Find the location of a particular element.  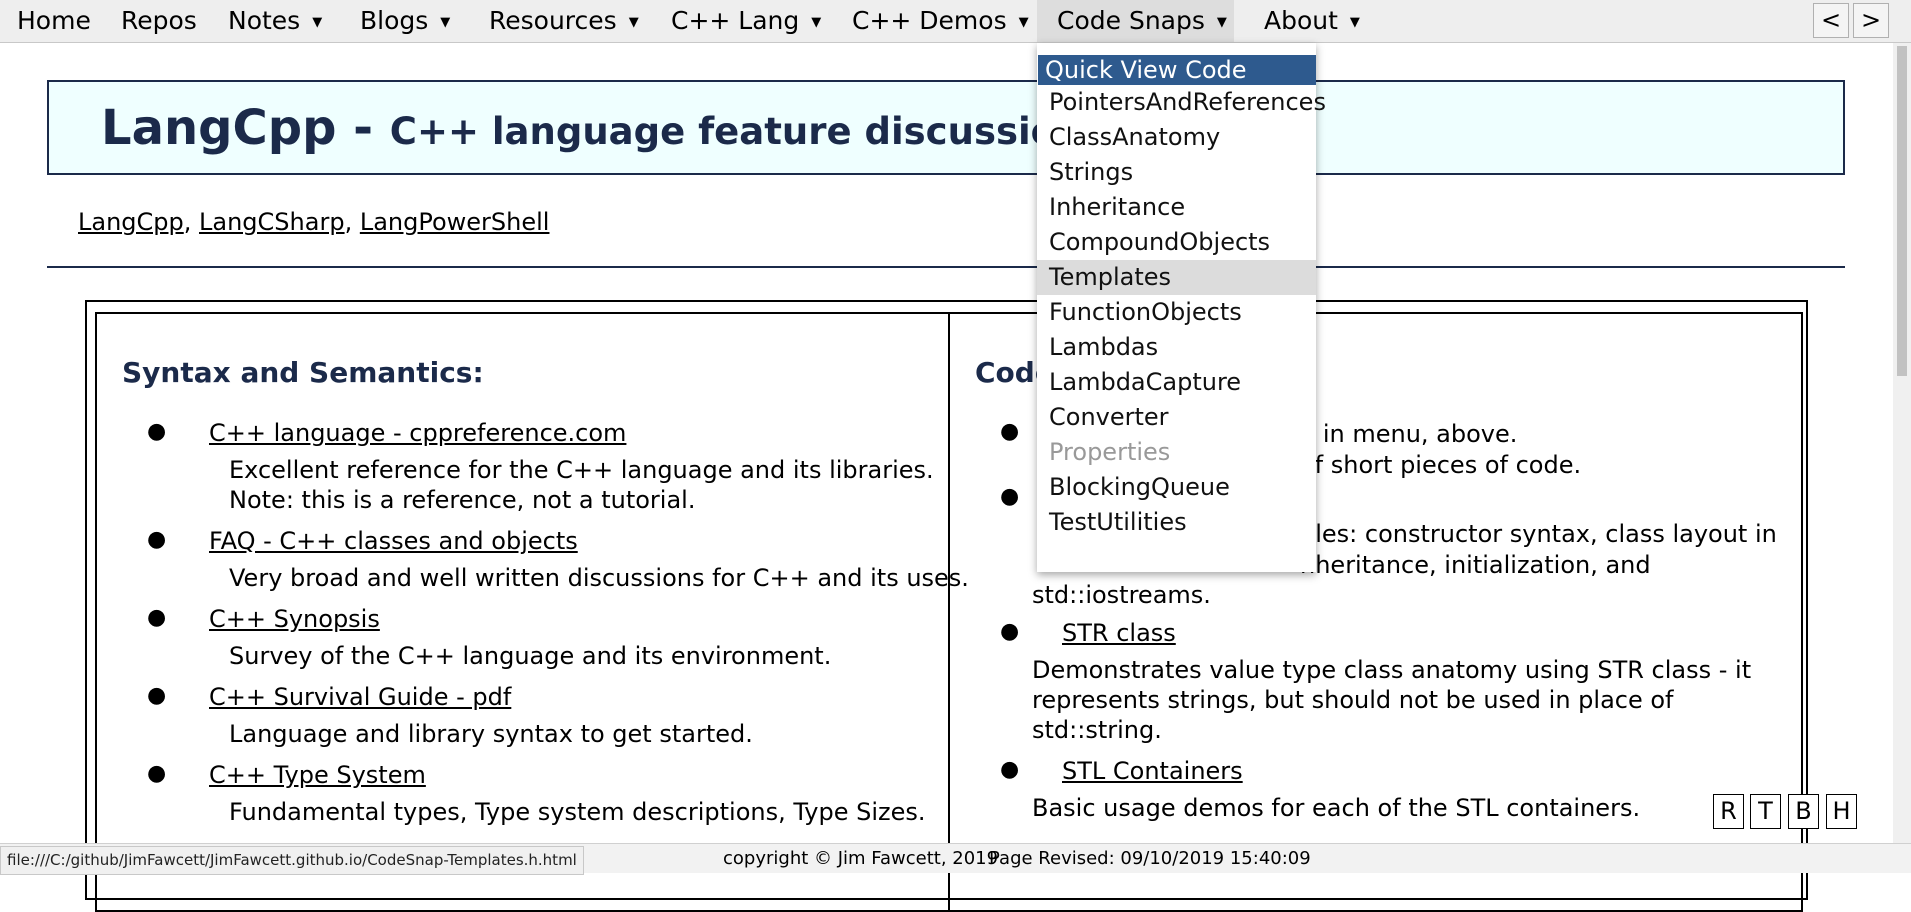

corner-button-r: R is located at coordinates (1728, 811).